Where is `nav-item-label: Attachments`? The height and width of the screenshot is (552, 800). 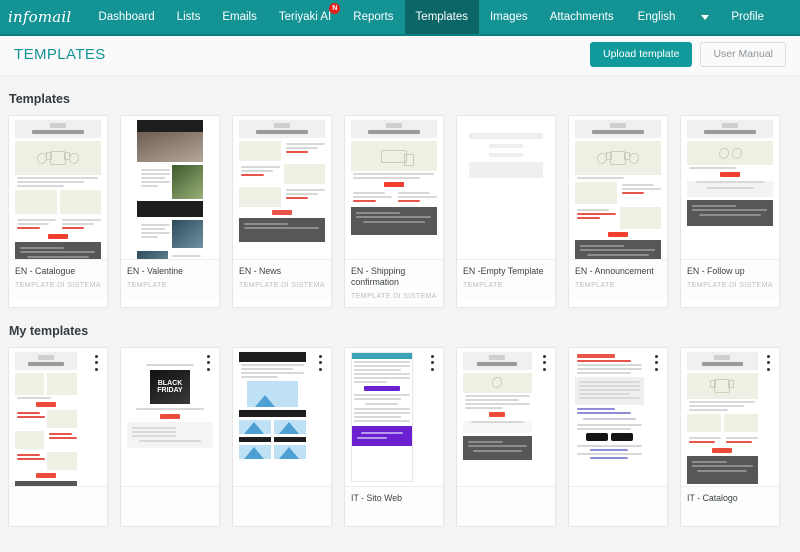 nav-item-label: Attachments is located at coordinates (581, 17).